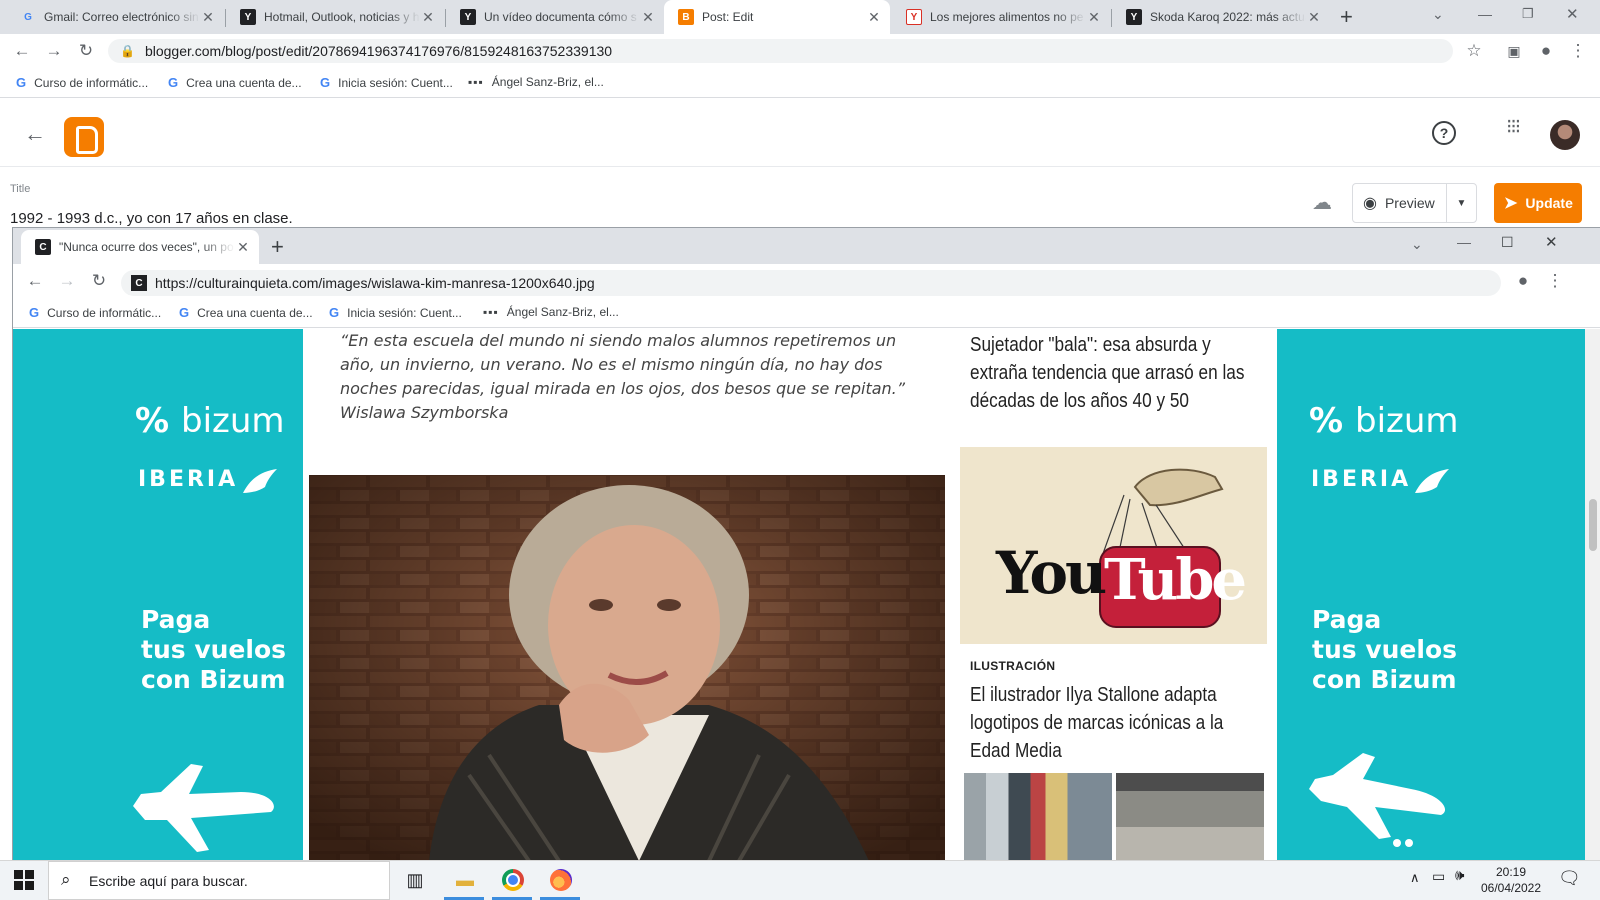 Image resolution: width=1600 pixels, height=900 pixels. Describe the element at coordinates (121, 17) in the screenshot. I see `tab-title: Gmail: Correo electrónico sin` at that location.